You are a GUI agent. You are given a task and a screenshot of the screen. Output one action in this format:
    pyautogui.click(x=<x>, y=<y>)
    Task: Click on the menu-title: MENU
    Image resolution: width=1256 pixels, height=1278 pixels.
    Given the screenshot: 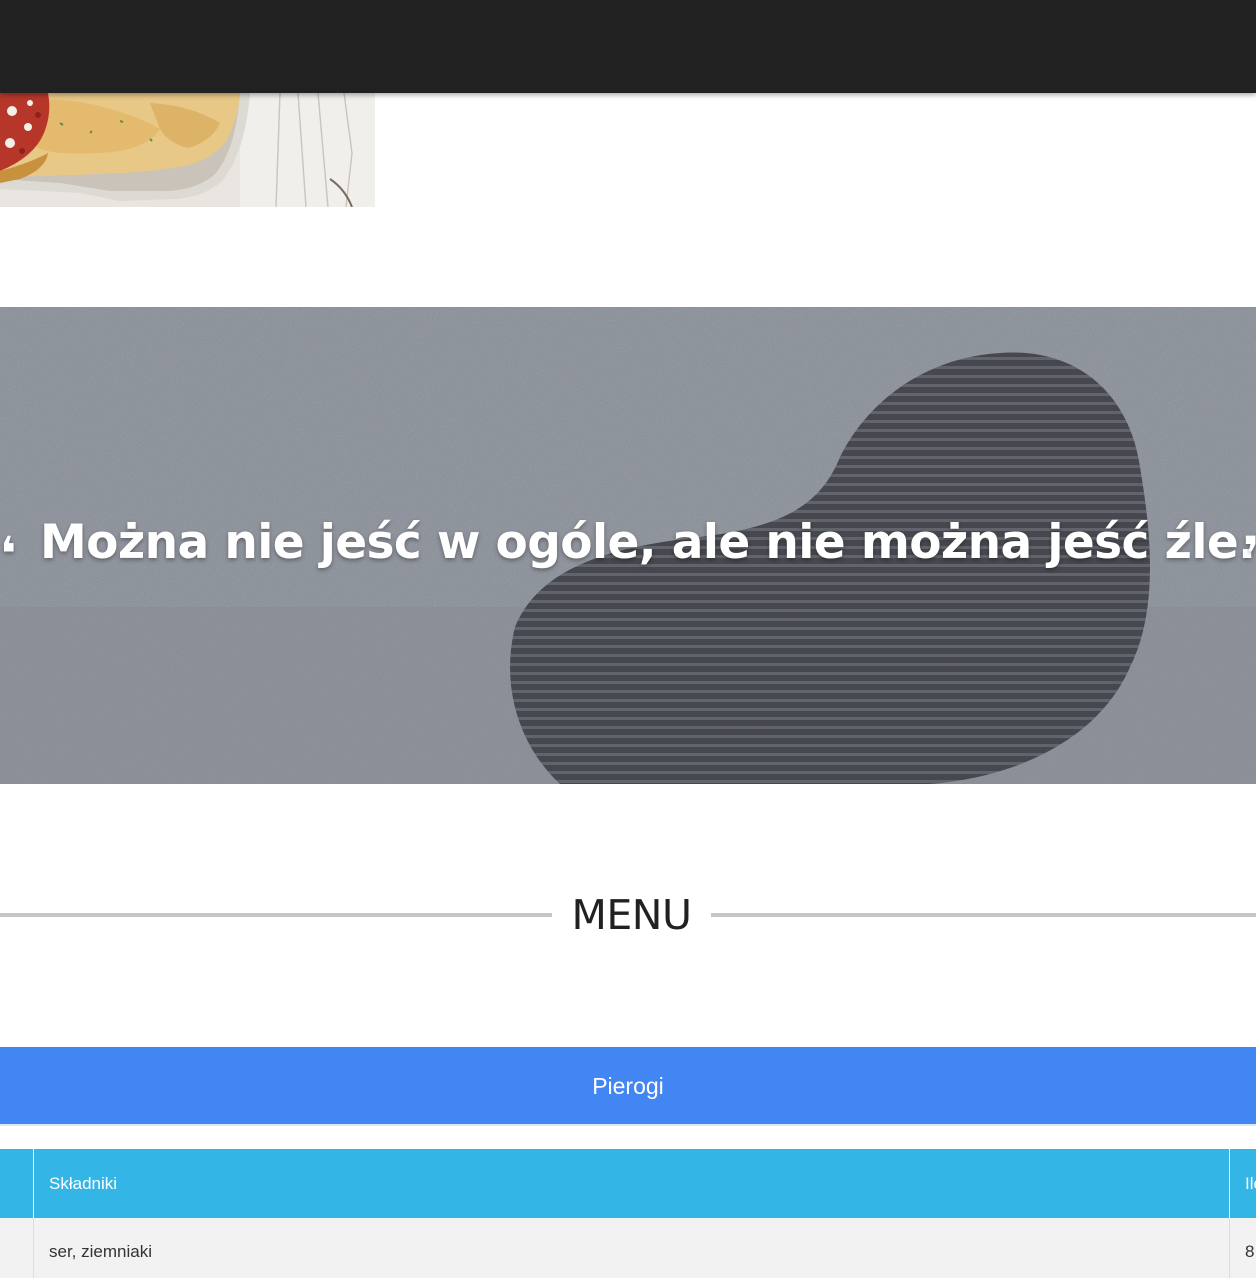 What is the action you would take?
    pyautogui.click(x=631, y=915)
    